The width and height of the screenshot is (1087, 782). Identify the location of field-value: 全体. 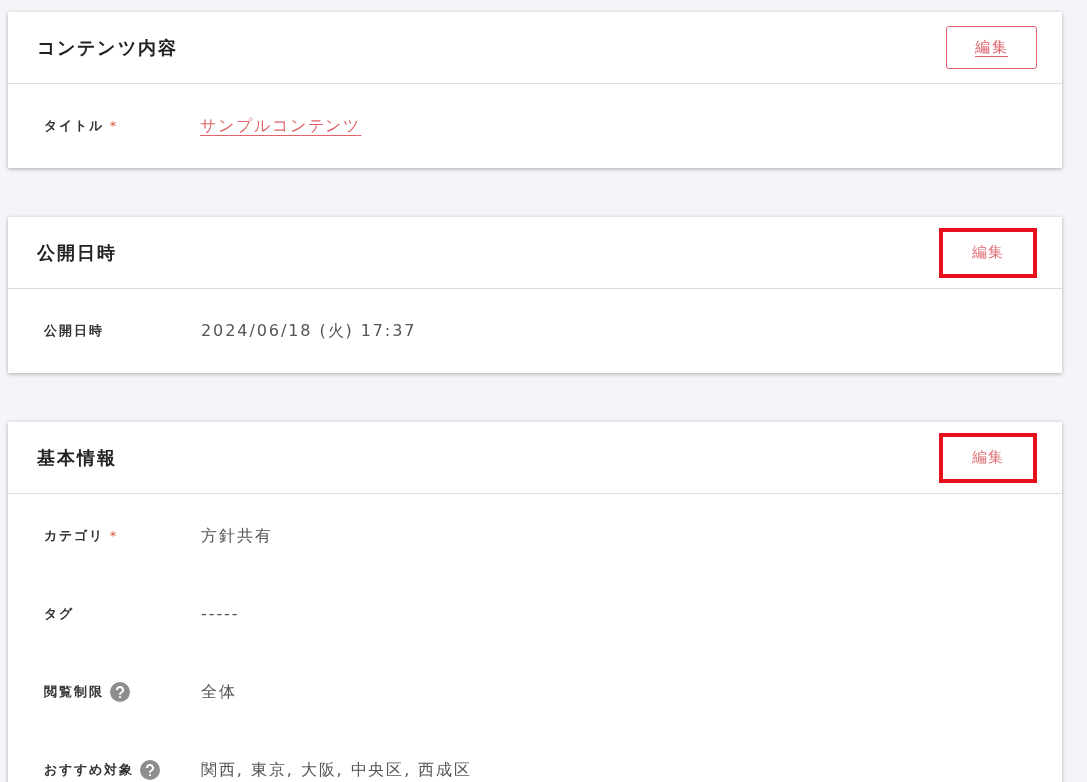
(219, 692).